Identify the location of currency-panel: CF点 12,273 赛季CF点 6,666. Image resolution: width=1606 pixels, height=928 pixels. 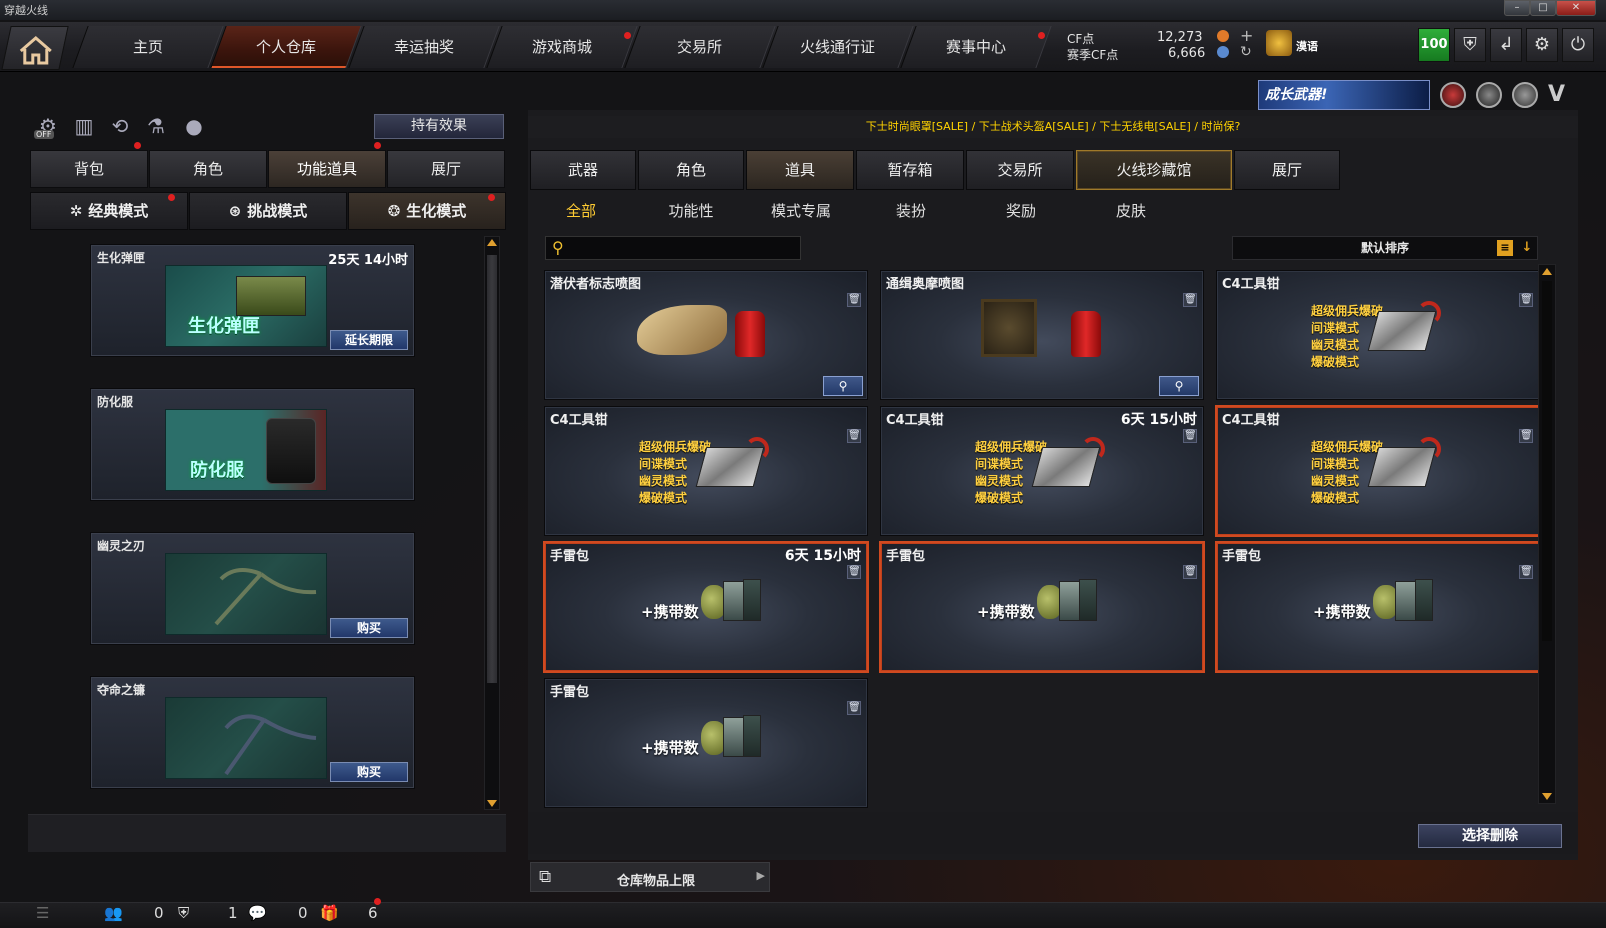
(1160, 48).